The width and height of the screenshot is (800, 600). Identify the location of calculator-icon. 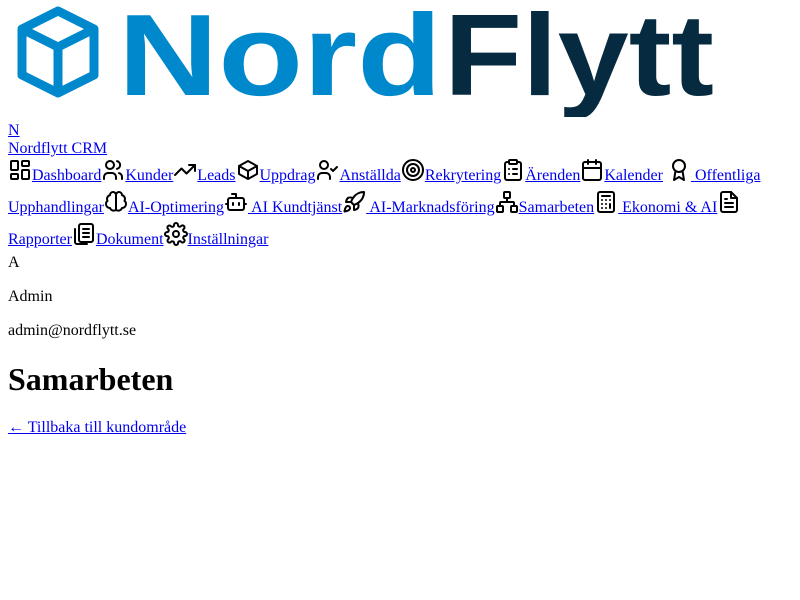
(606, 202).